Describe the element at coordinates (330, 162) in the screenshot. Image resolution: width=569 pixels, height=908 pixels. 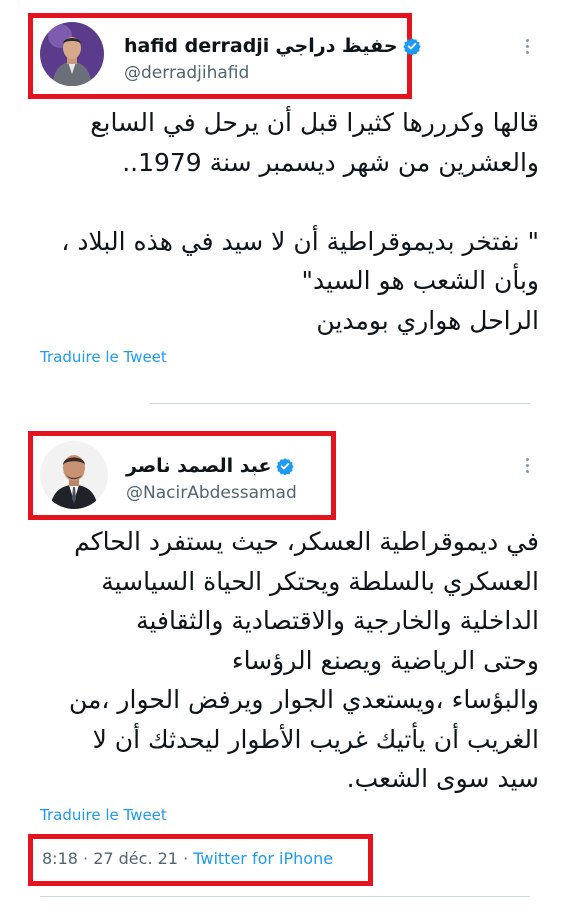
I see `tweet-text-line: والعشرين من شهر ديسمبر سنة 1979..` at that location.